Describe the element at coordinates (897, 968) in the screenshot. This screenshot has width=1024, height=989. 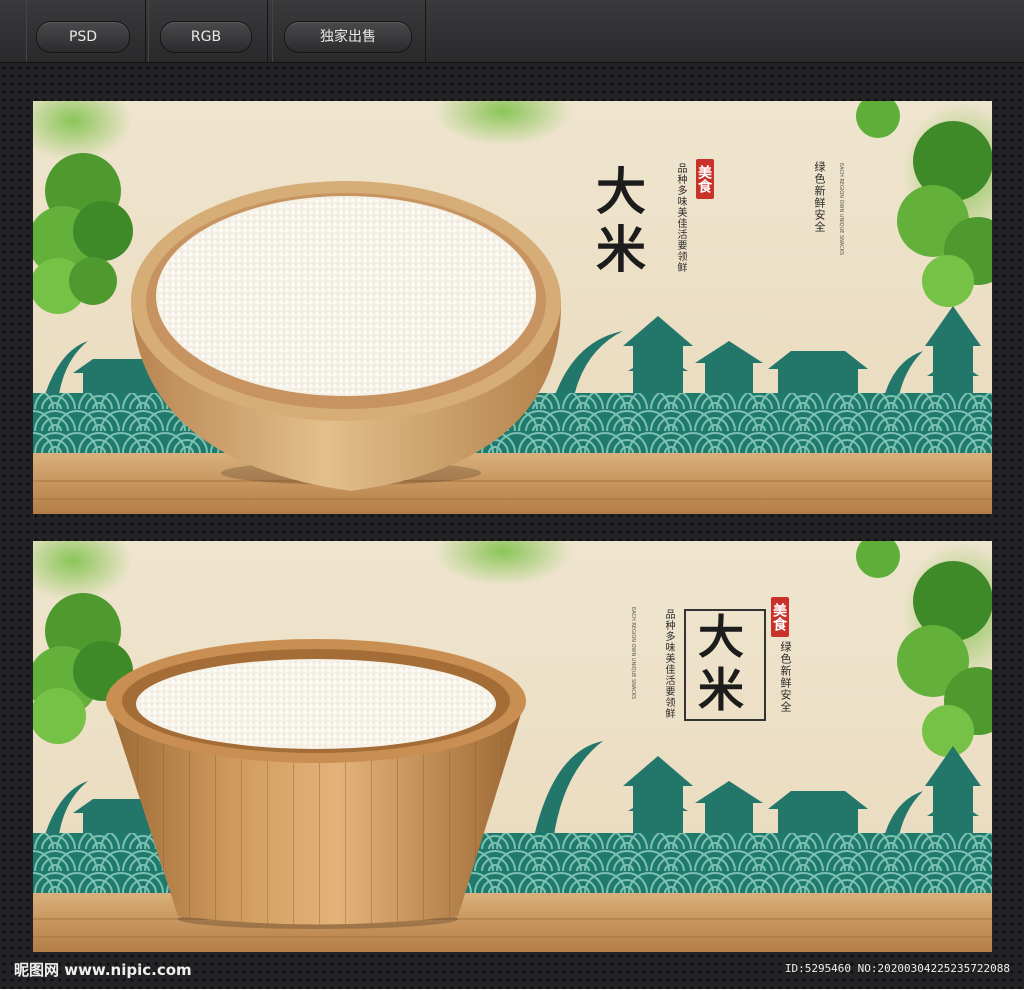
I see `image-id-text: ID:5295460 NO:20200304225235722088` at that location.